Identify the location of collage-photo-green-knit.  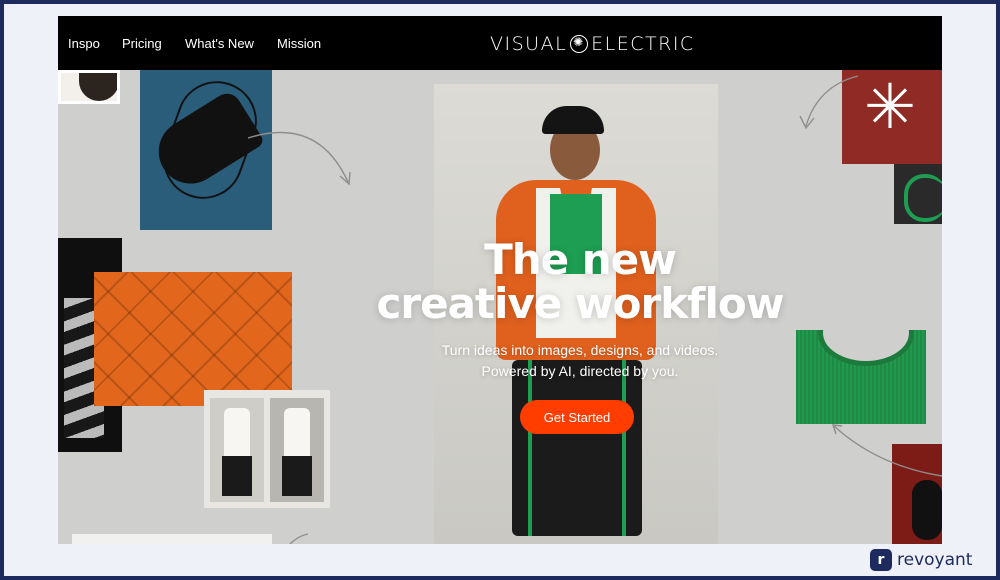
(861, 377).